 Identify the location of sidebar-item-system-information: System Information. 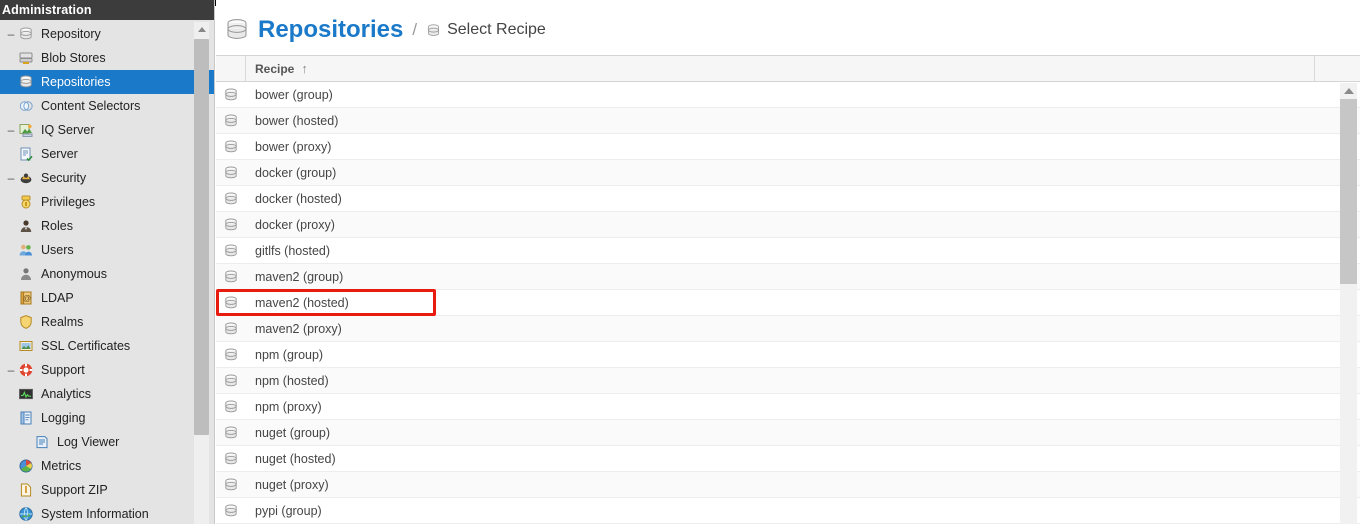
(107, 513).